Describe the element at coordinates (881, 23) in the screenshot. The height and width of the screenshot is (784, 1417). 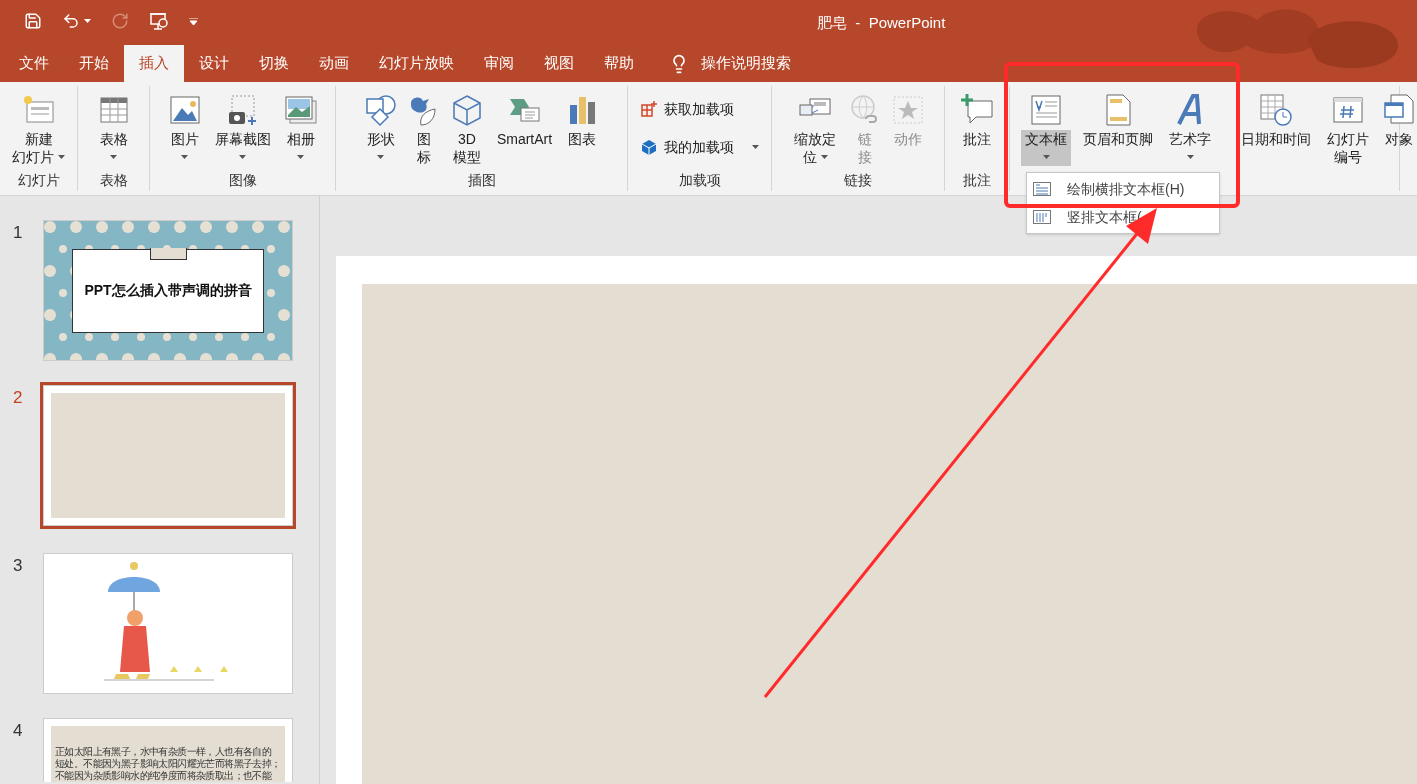
I see `window-title: 肥皂 - PowerPoint` at that location.